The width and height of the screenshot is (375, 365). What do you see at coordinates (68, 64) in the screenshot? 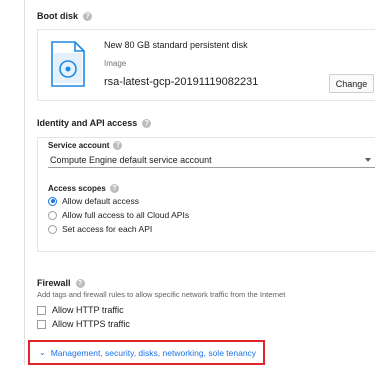
I see `disk-image-icon` at bounding box center [68, 64].